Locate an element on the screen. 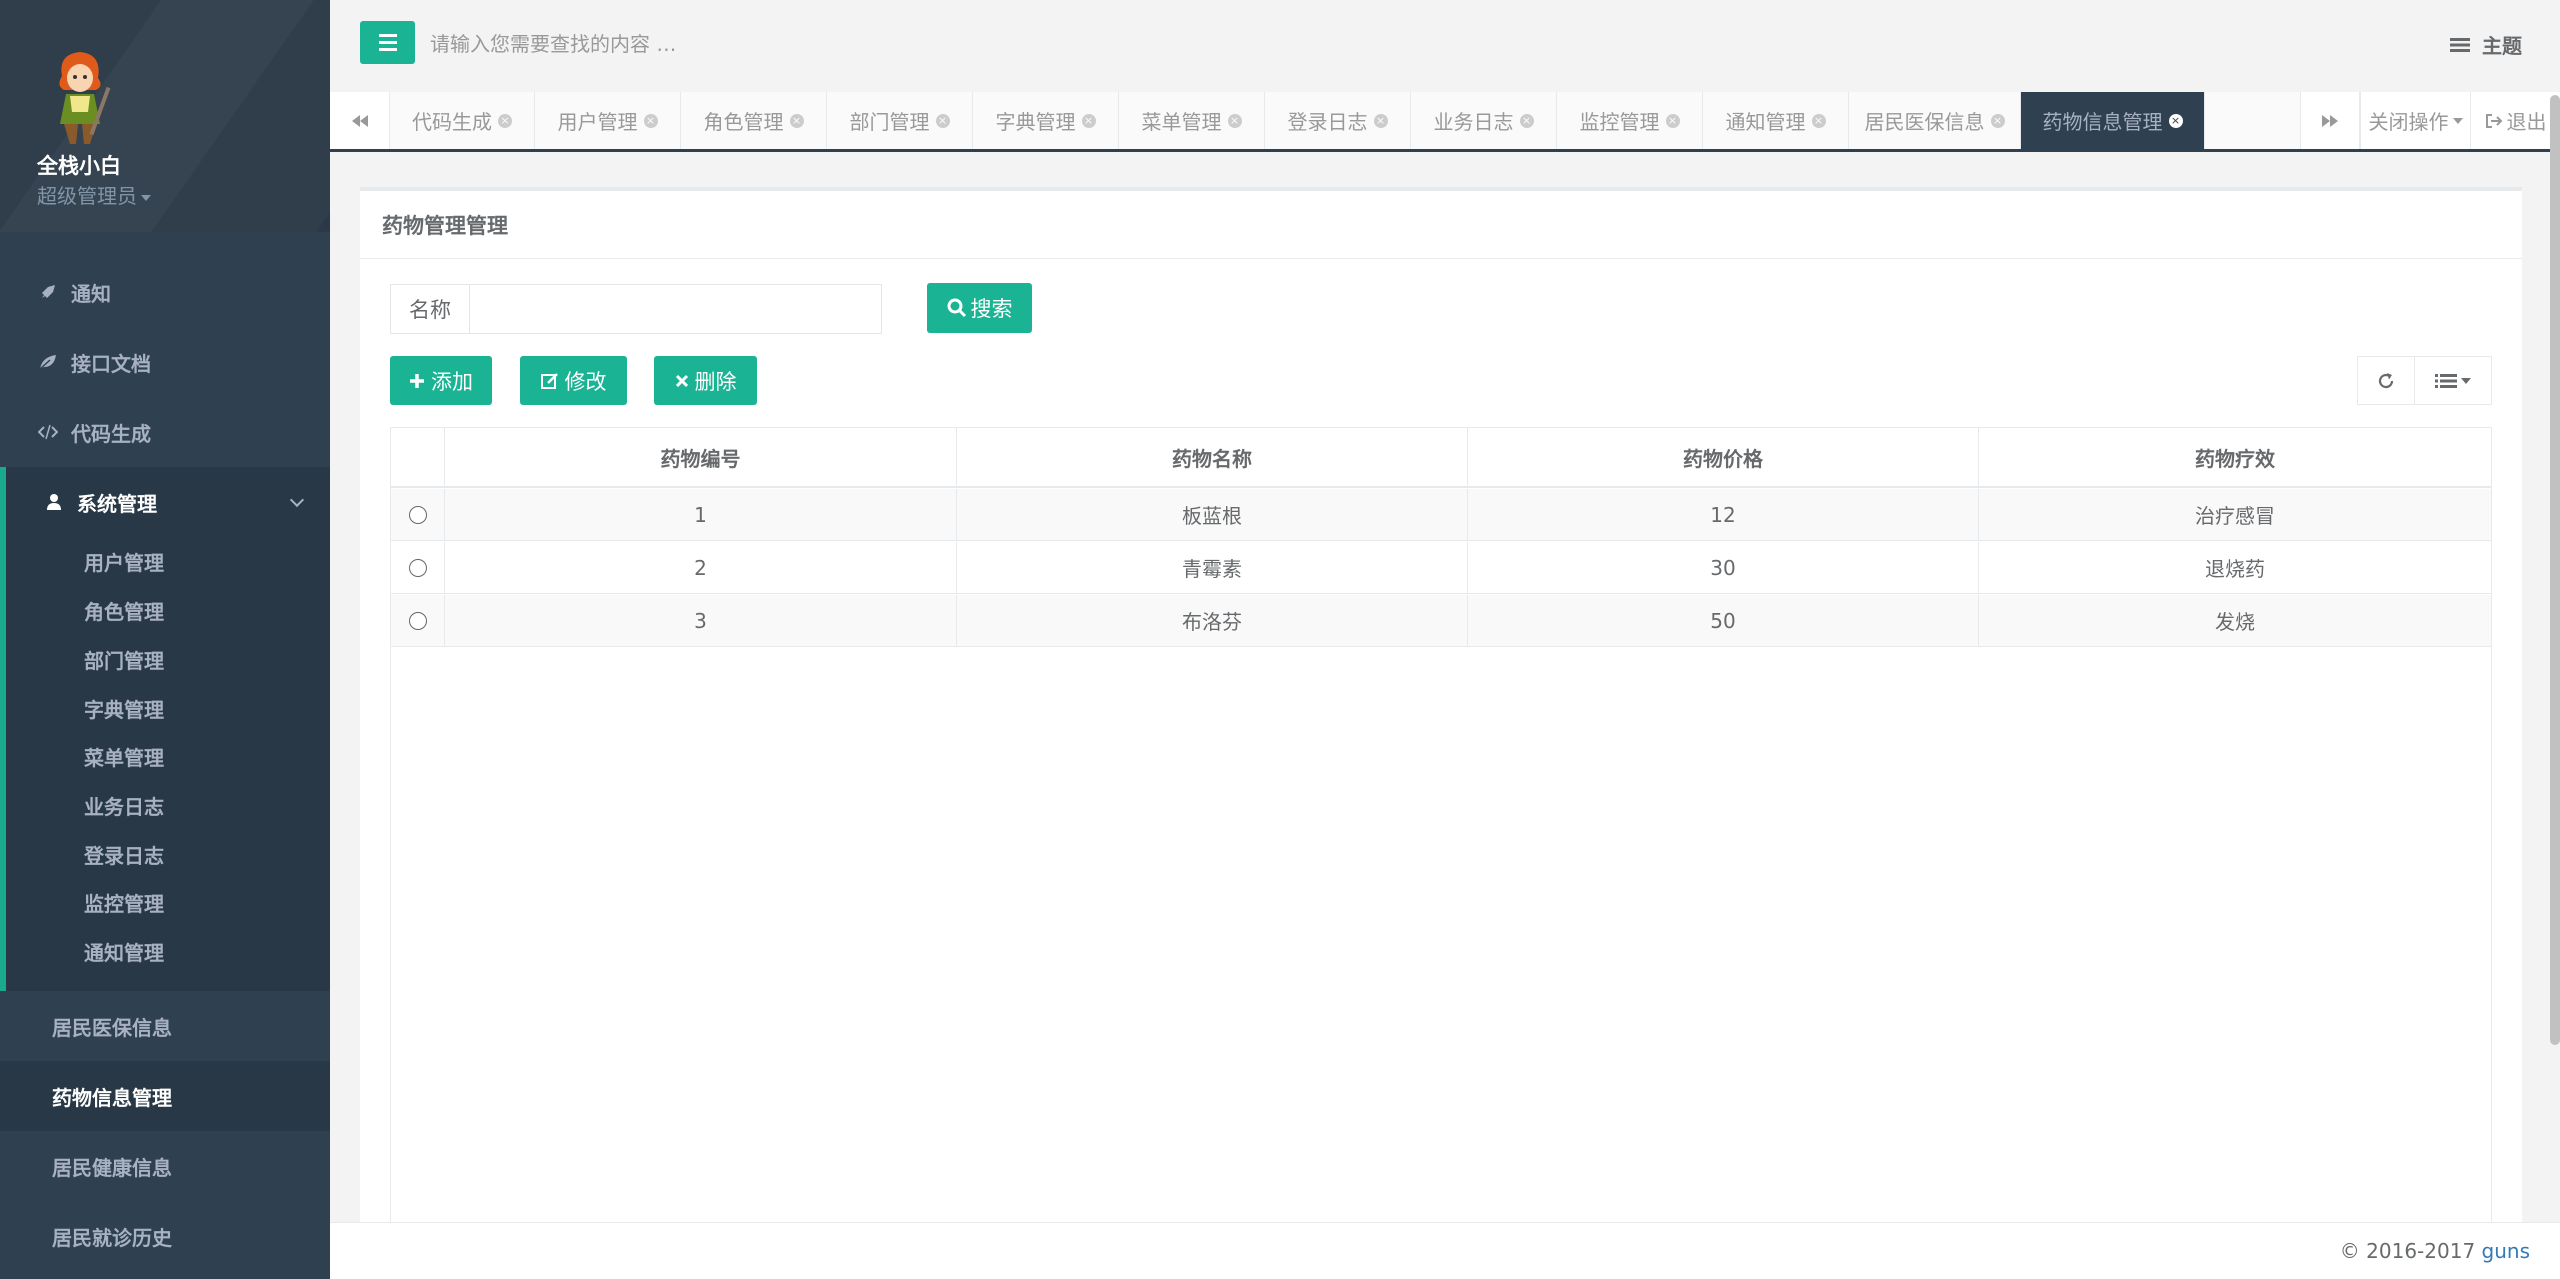 The width and height of the screenshot is (2560, 1279). sidebar-item-drug-info: 药物信息管理 is located at coordinates (165, 1096).